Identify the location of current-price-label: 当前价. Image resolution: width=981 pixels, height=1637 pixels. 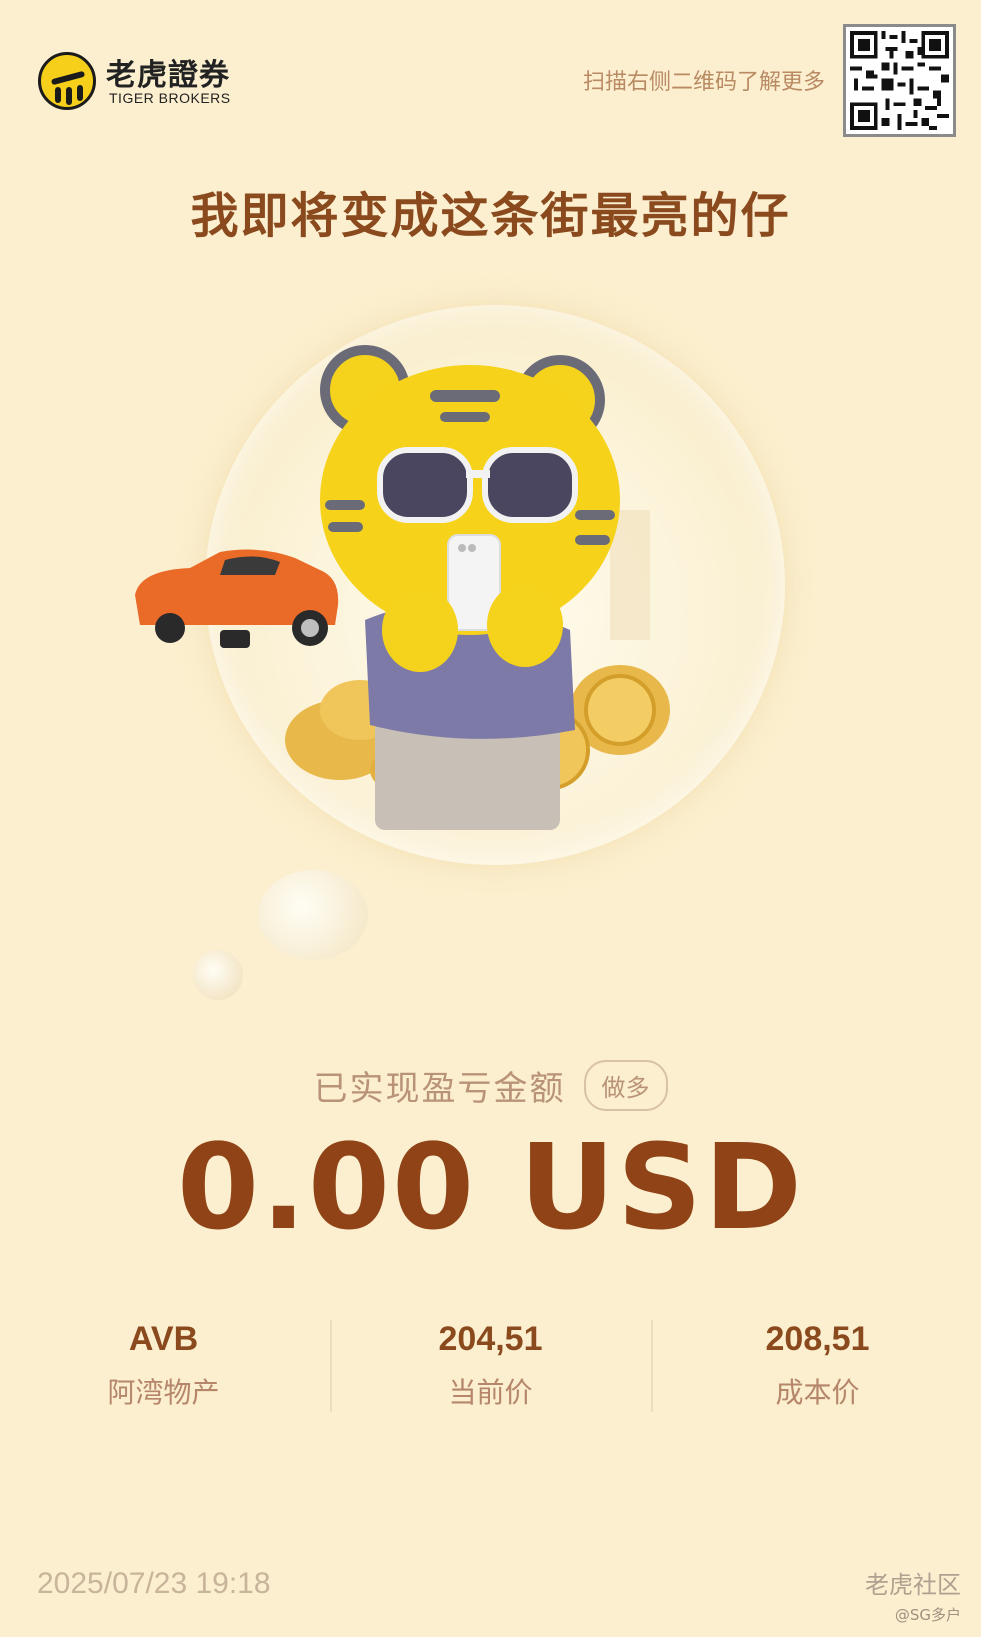
(490, 1392).